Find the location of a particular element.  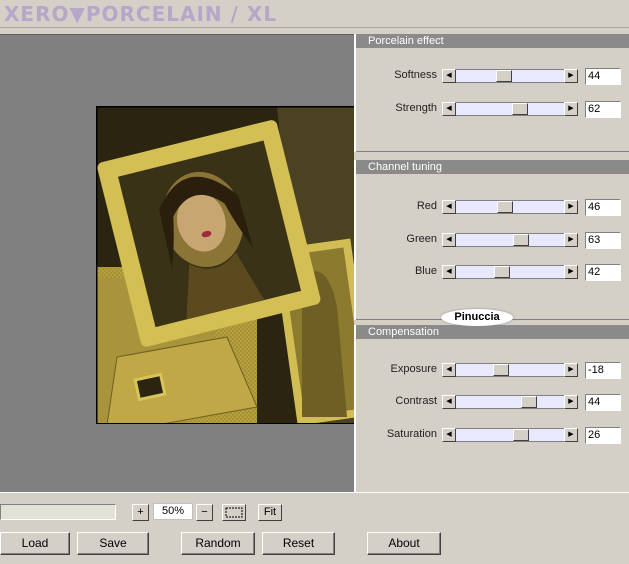

porcelain-effect-body: Softness ◀ ▶ 44 Strength ◀ ▶ 62 is located at coordinates (492, 100).